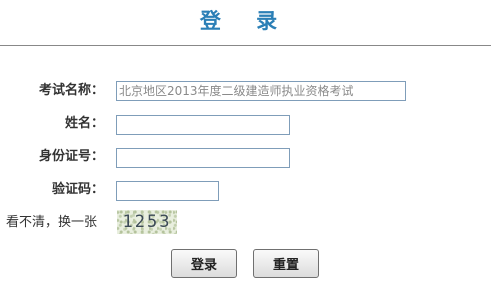  Describe the element at coordinates (286, 263) in the screenshot. I see `reset-button: 重置` at that location.